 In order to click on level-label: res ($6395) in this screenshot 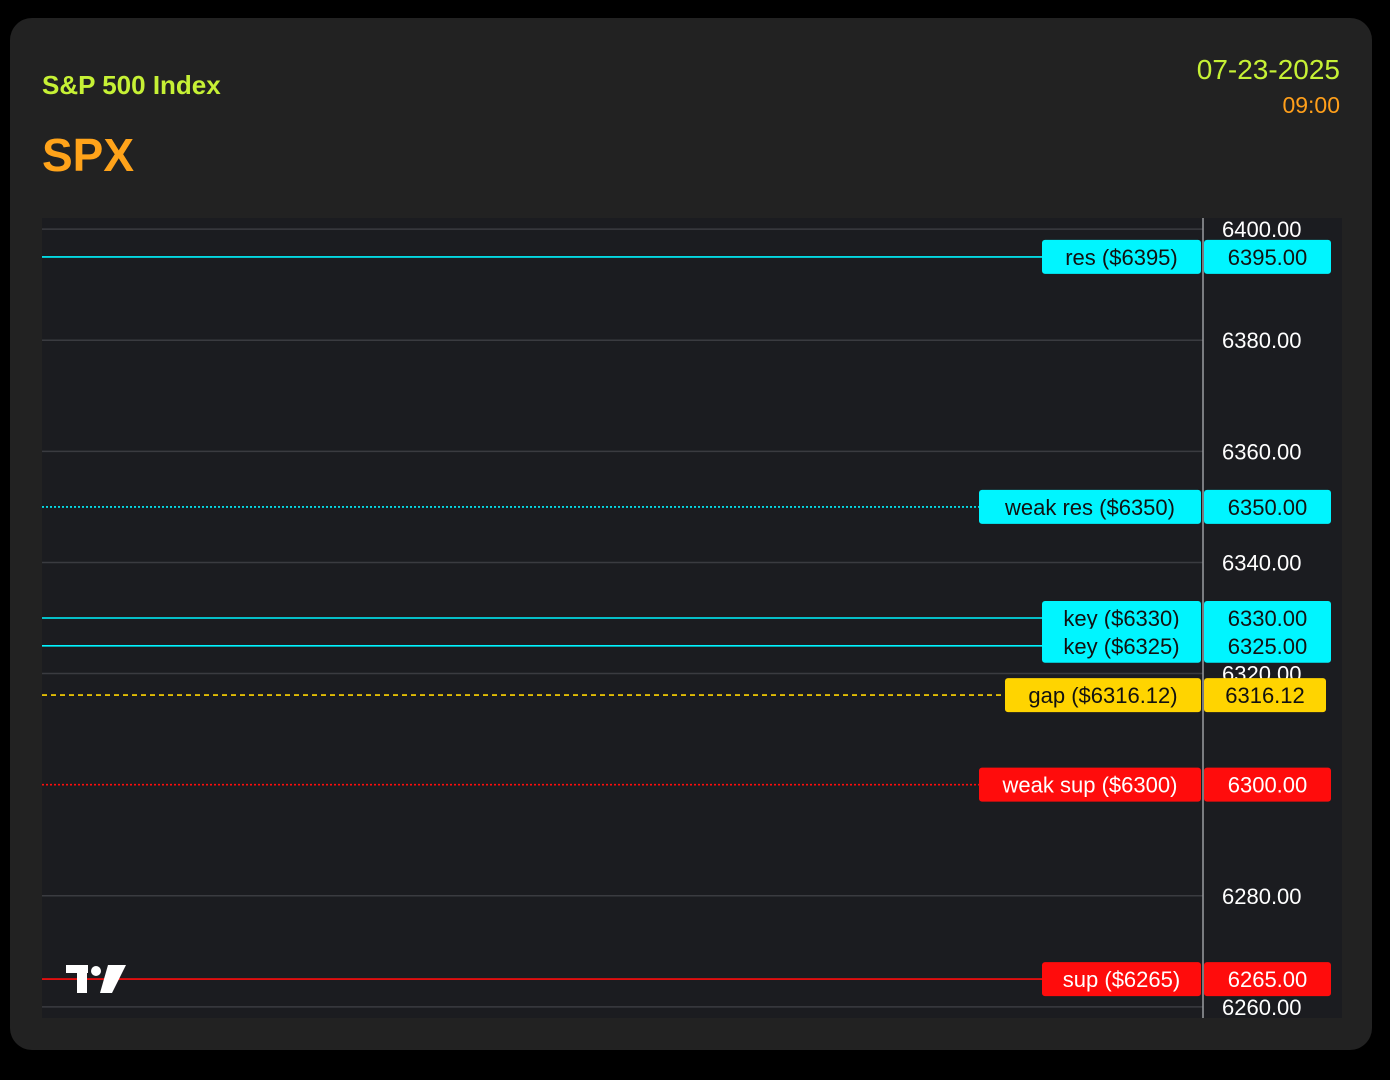, I will do `click(1121, 257)`.